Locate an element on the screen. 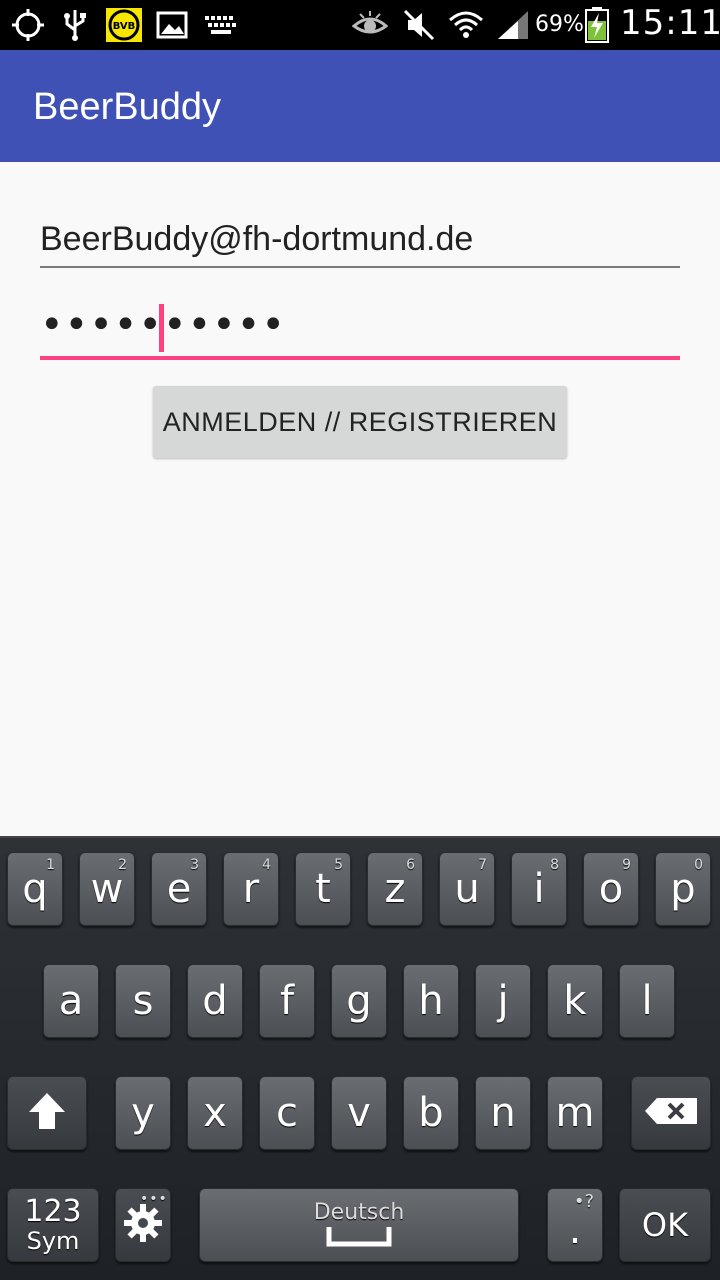 The height and width of the screenshot is (1280, 720). wifi-icon is located at coordinates (466, 25).